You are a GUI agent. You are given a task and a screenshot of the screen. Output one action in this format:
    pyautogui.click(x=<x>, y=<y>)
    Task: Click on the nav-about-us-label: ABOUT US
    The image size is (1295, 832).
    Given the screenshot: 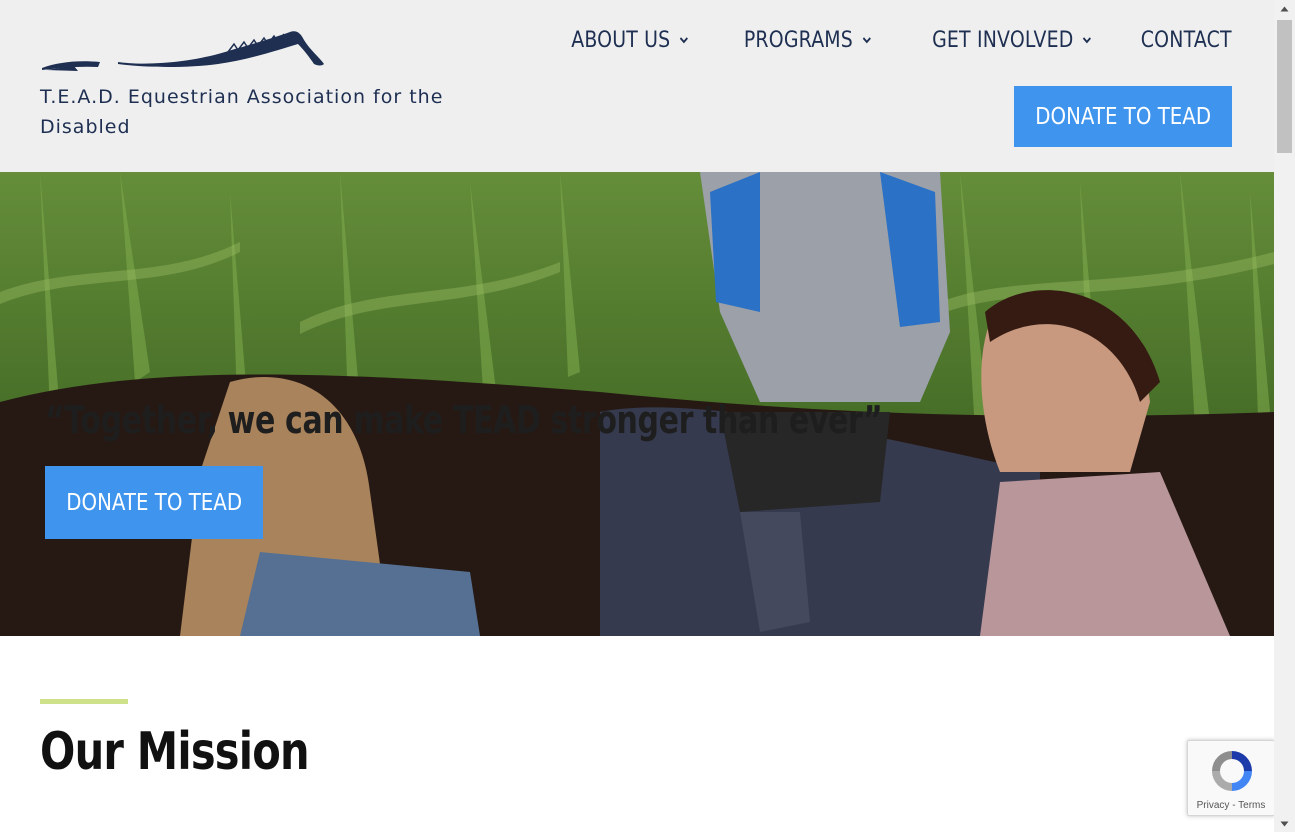 What is the action you would take?
    pyautogui.click(x=620, y=40)
    